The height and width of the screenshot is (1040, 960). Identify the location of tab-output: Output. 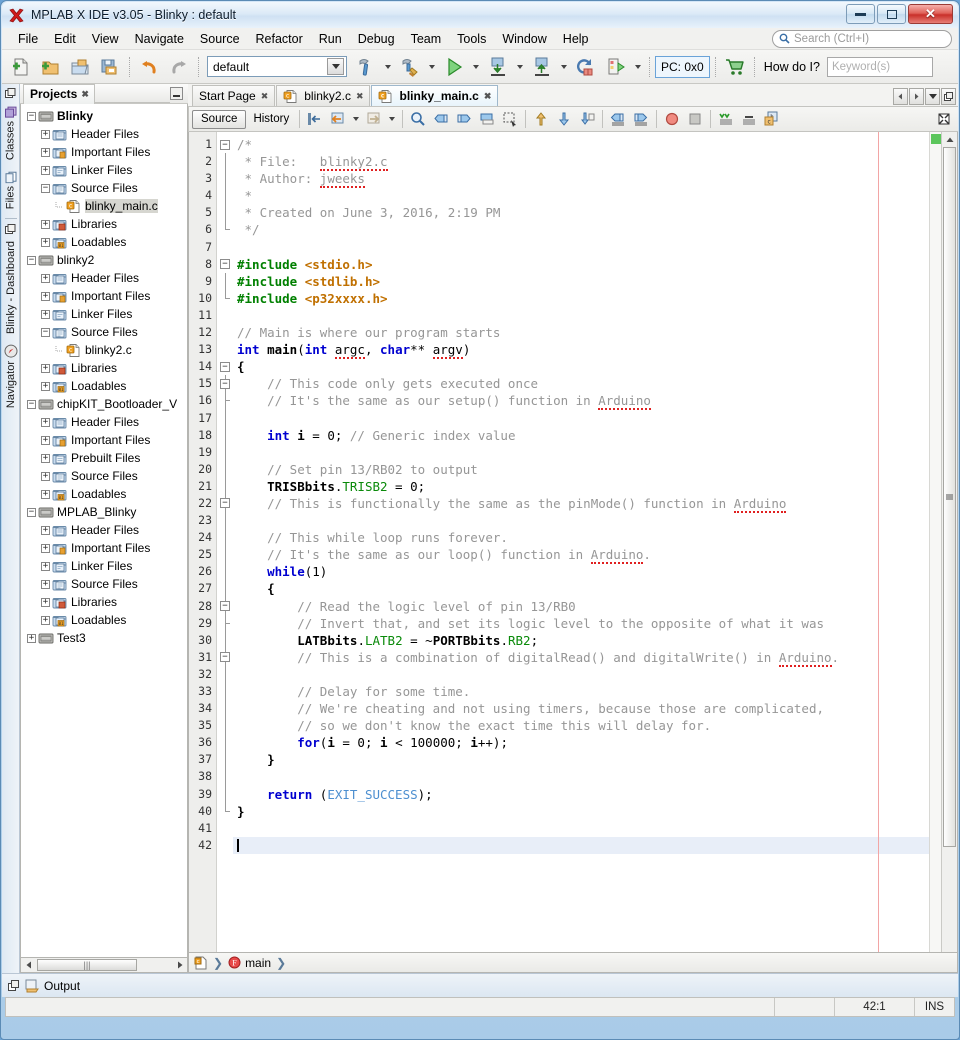
(52, 986).